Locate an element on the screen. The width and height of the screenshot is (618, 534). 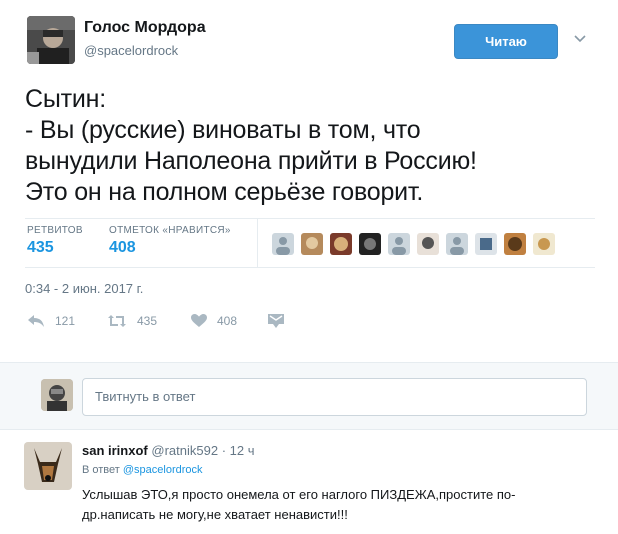
chevron-down-icon is located at coordinates (580, 38).